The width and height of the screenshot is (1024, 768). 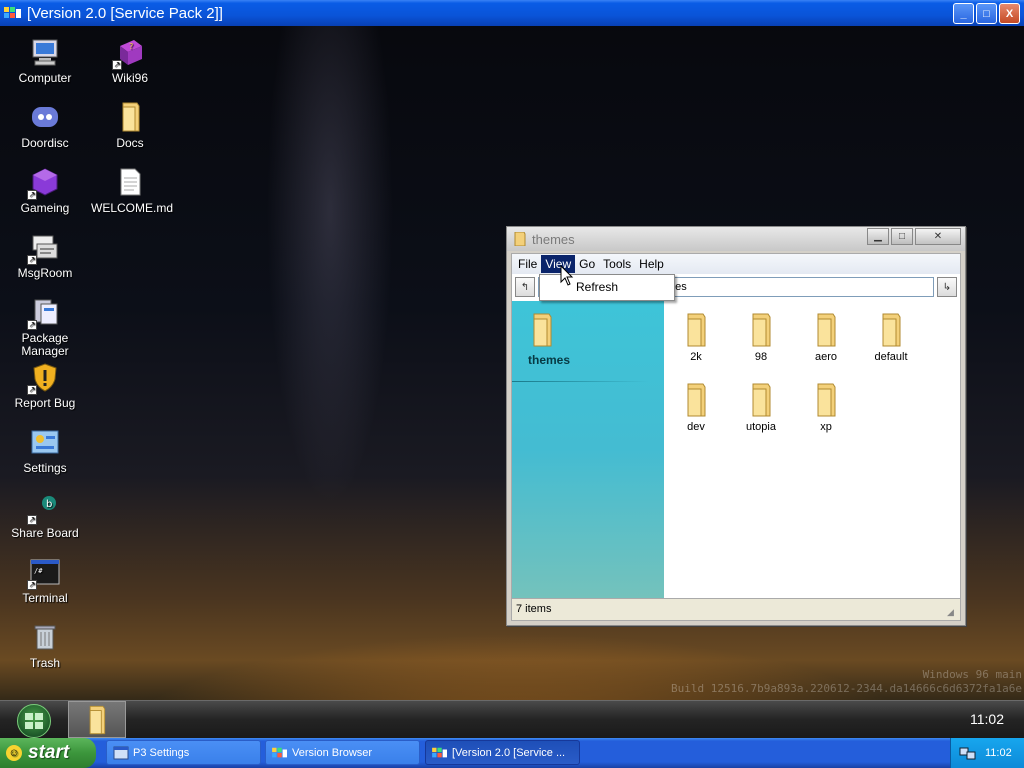 I want to click on desktop-icon-computer: Computer, so click(x=45, y=60).